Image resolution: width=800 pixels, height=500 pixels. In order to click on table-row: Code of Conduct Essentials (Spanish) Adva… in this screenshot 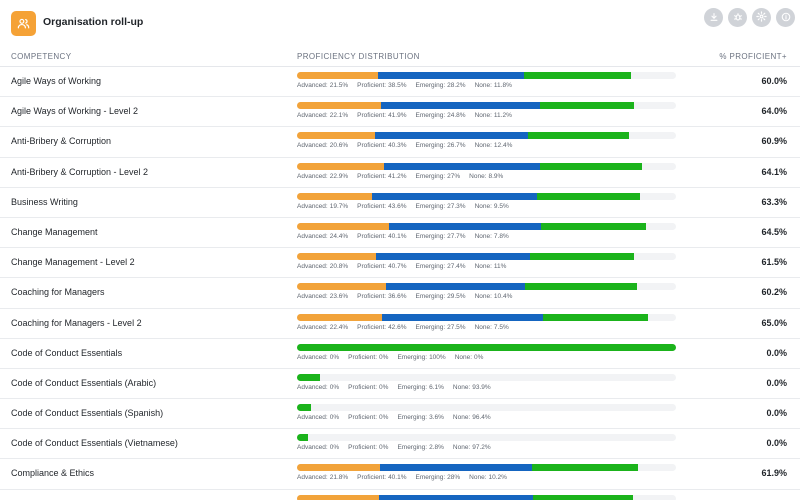, I will do `click(400, 414)`.